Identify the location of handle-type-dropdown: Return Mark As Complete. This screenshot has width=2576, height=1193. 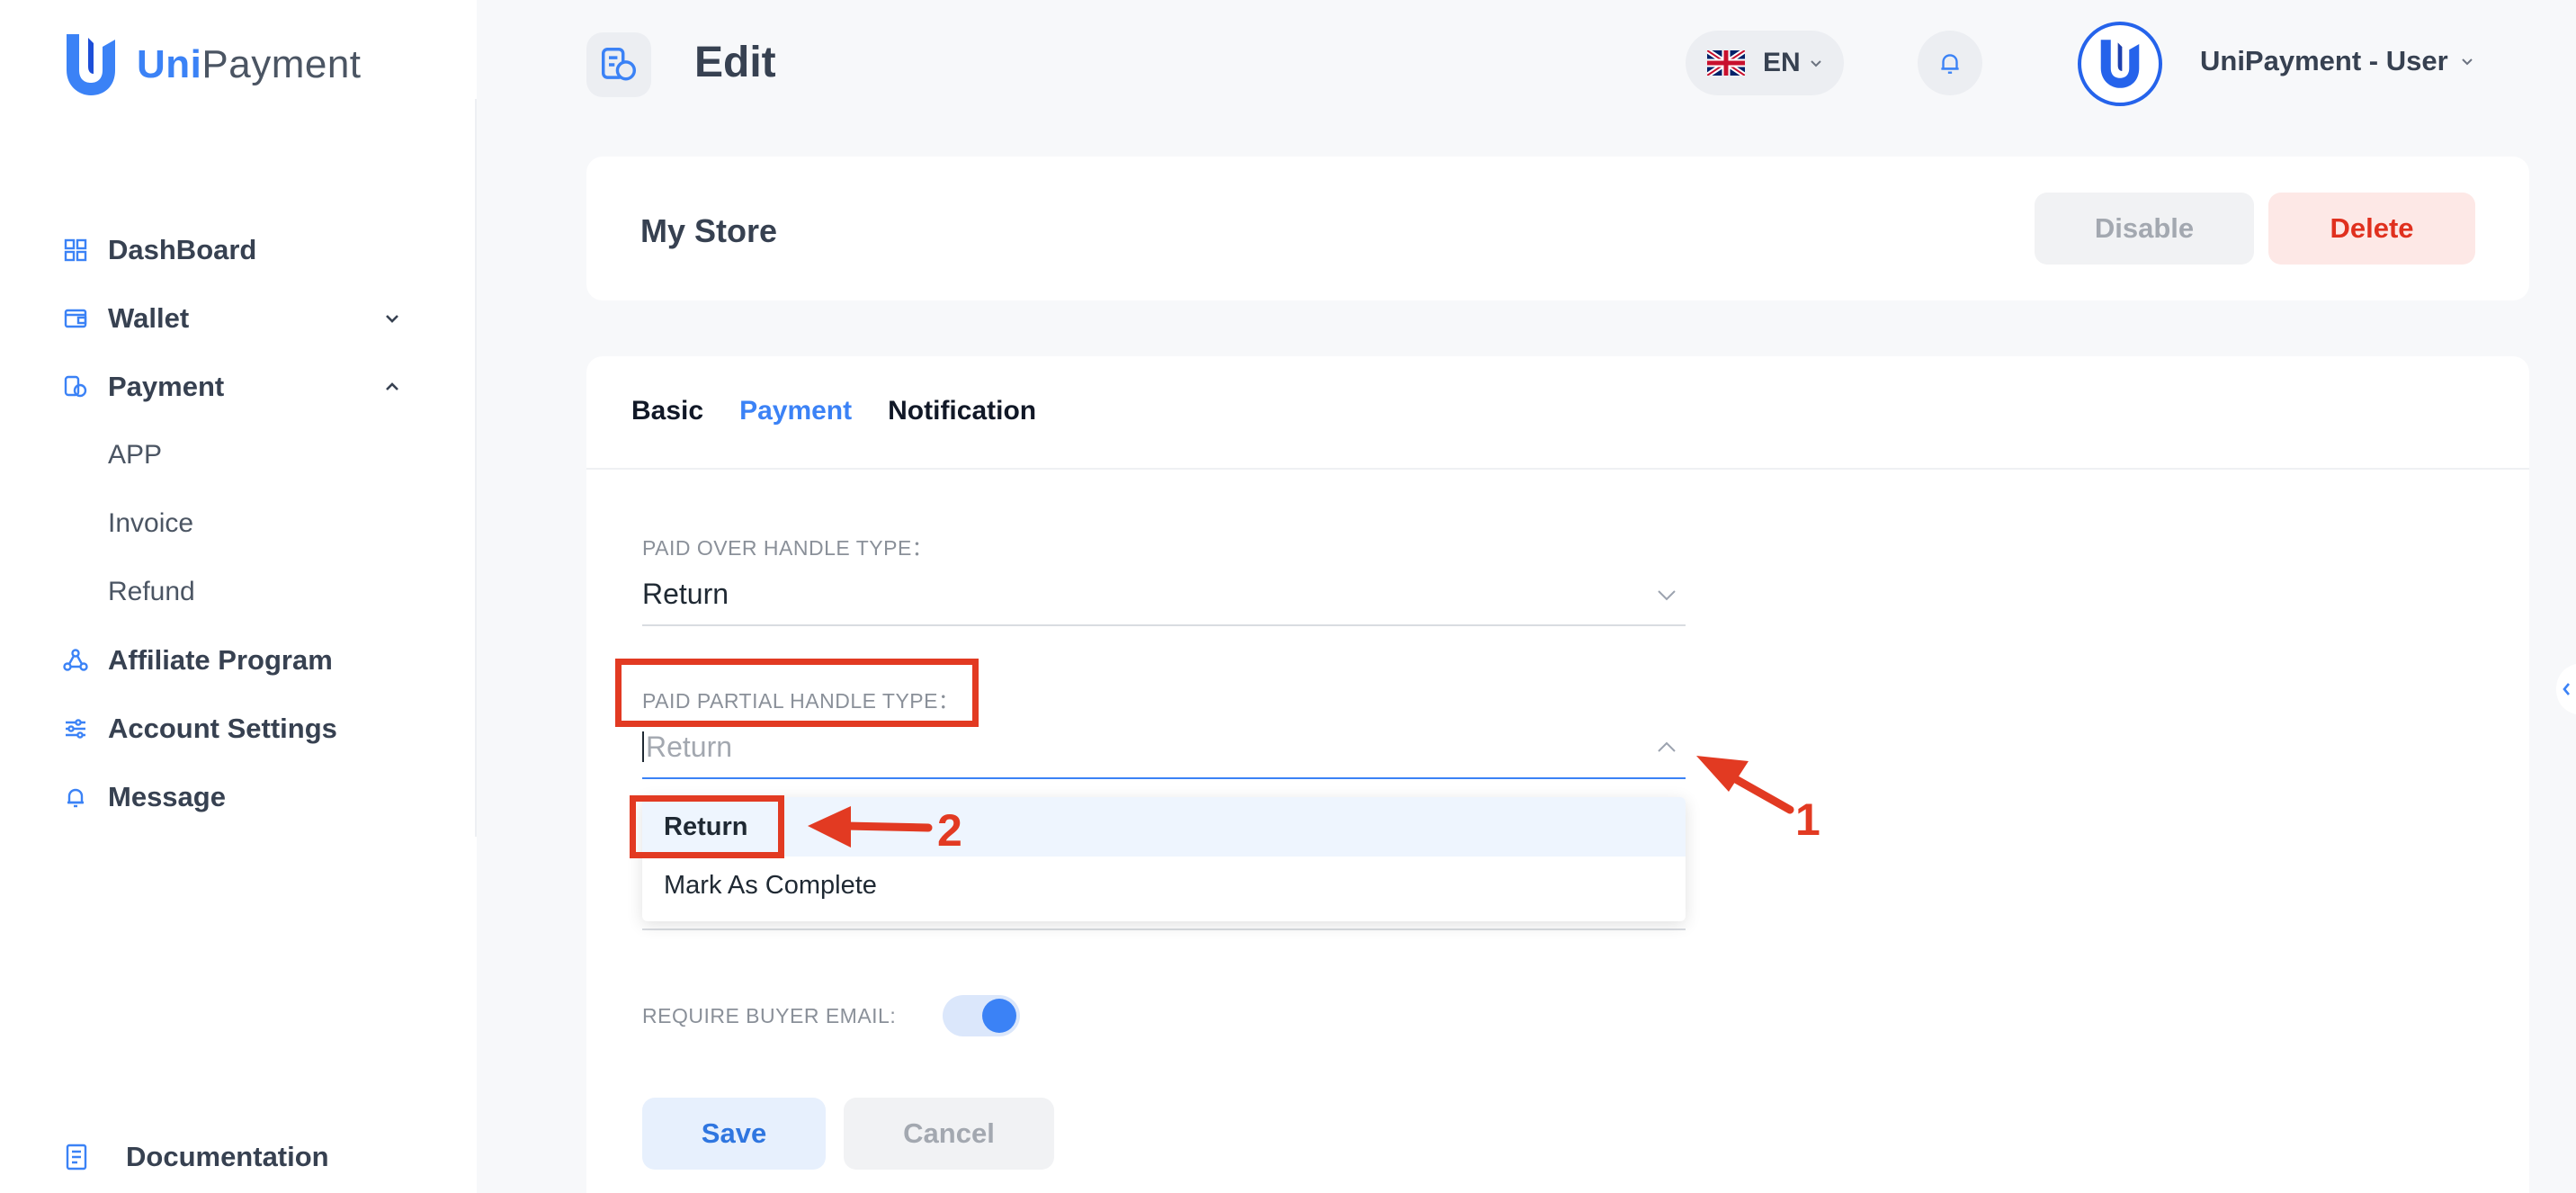
(1164, 859).